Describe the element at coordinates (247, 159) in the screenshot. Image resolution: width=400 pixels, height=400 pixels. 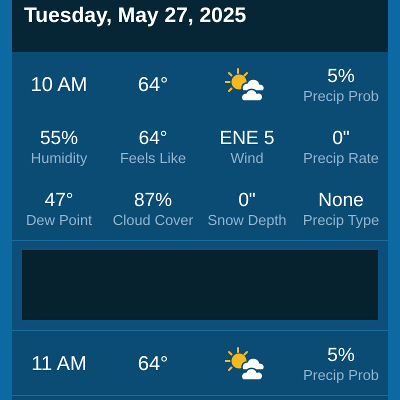
I see `stat-label: Wind` at that location.